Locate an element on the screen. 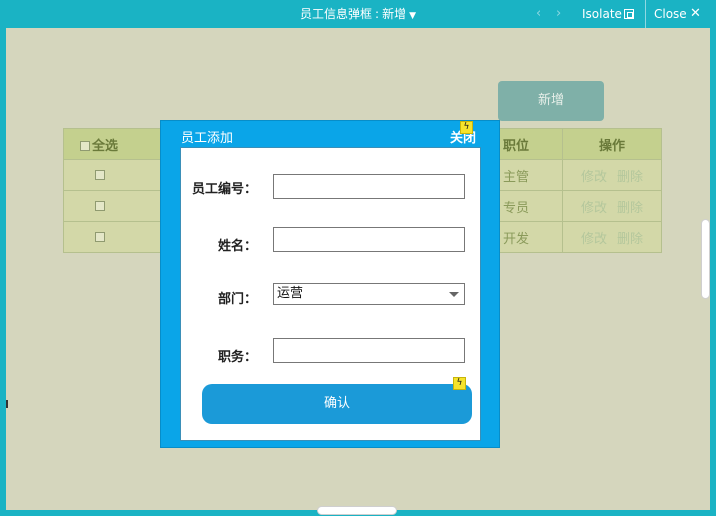 The width and height of the screenshot is (716, 516). close-button: Close is located at coordinates (670, 14).